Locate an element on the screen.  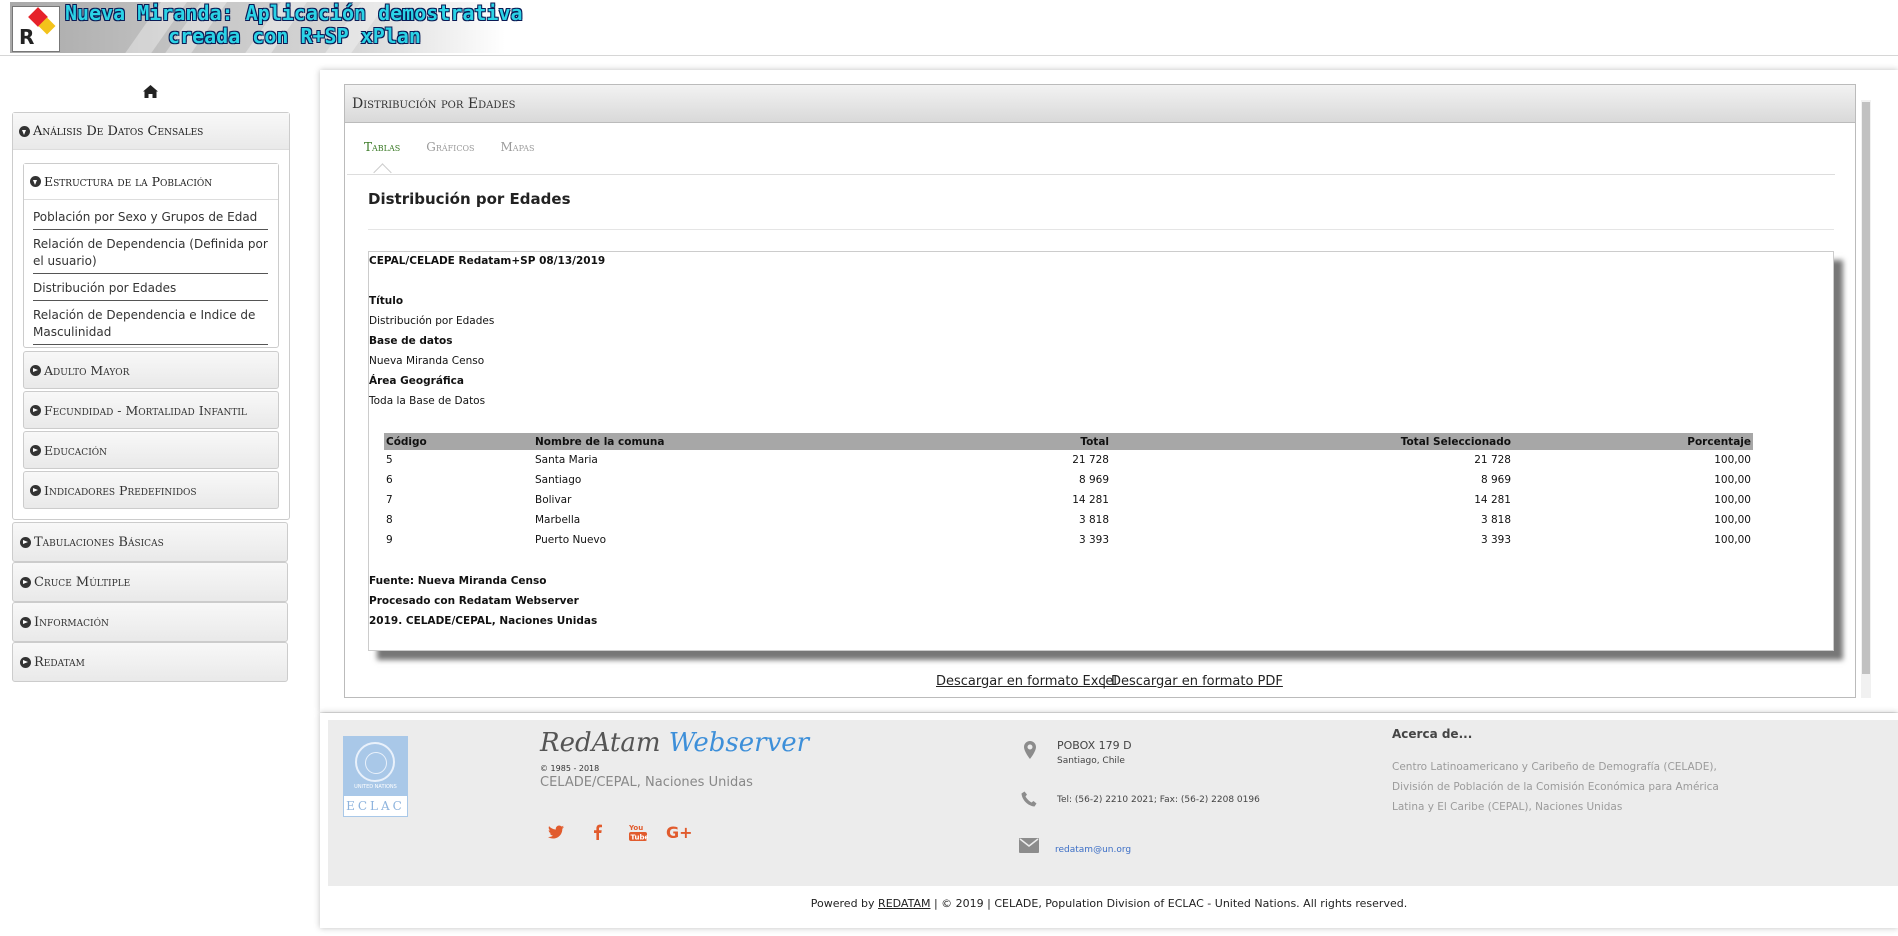
download-pdf-link: Descargar en formato PDF is located at coordinates (1197, 681).